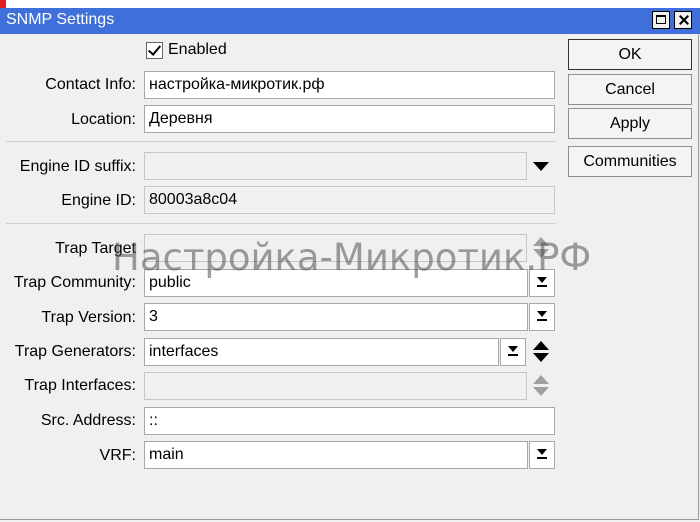  Describe the element at coordinates (60, 19) in the screenshot. I see `window-title: SNMP Settings` at that location.